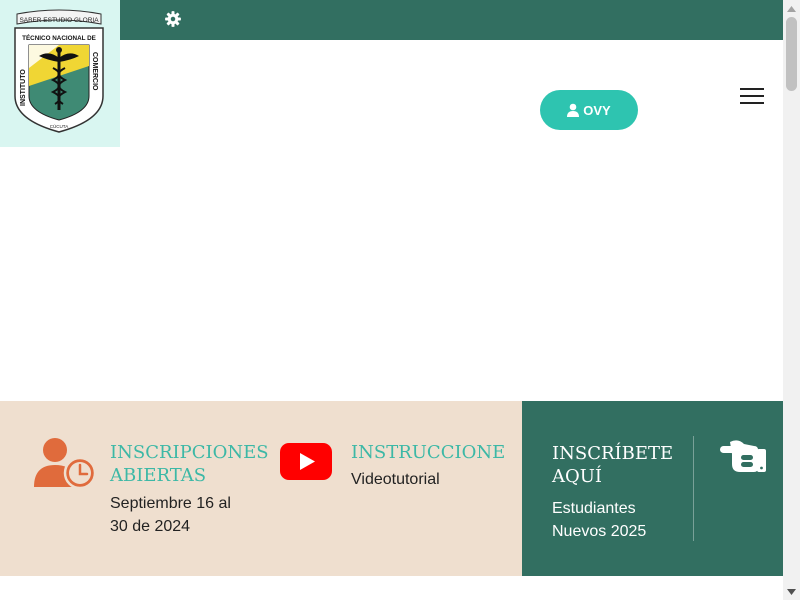 The image size is (800, 600). What do you see at coordinates (94, 71) in the screenshot?
I see `logo-name-right: COMERCIO` at bounding box center [94, 71].